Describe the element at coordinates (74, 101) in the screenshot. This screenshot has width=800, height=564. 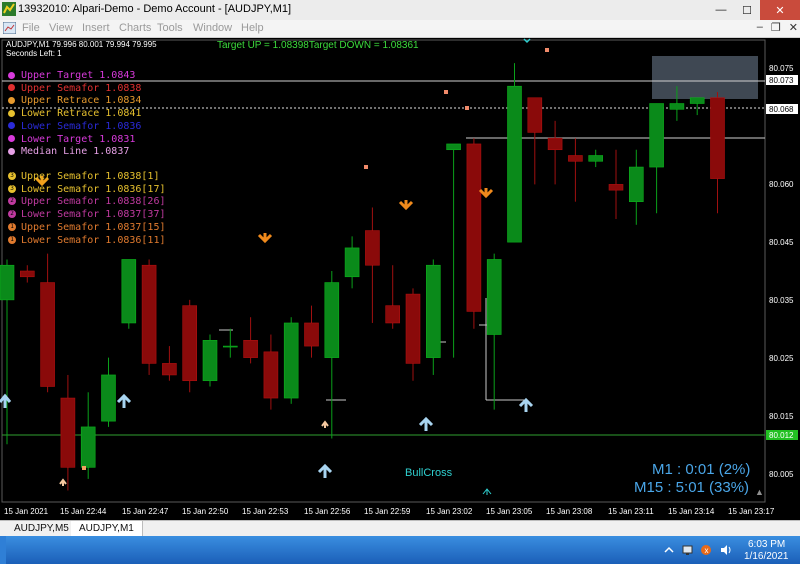
I see `legend-row: Upper Retrace 1.0834` at that location.